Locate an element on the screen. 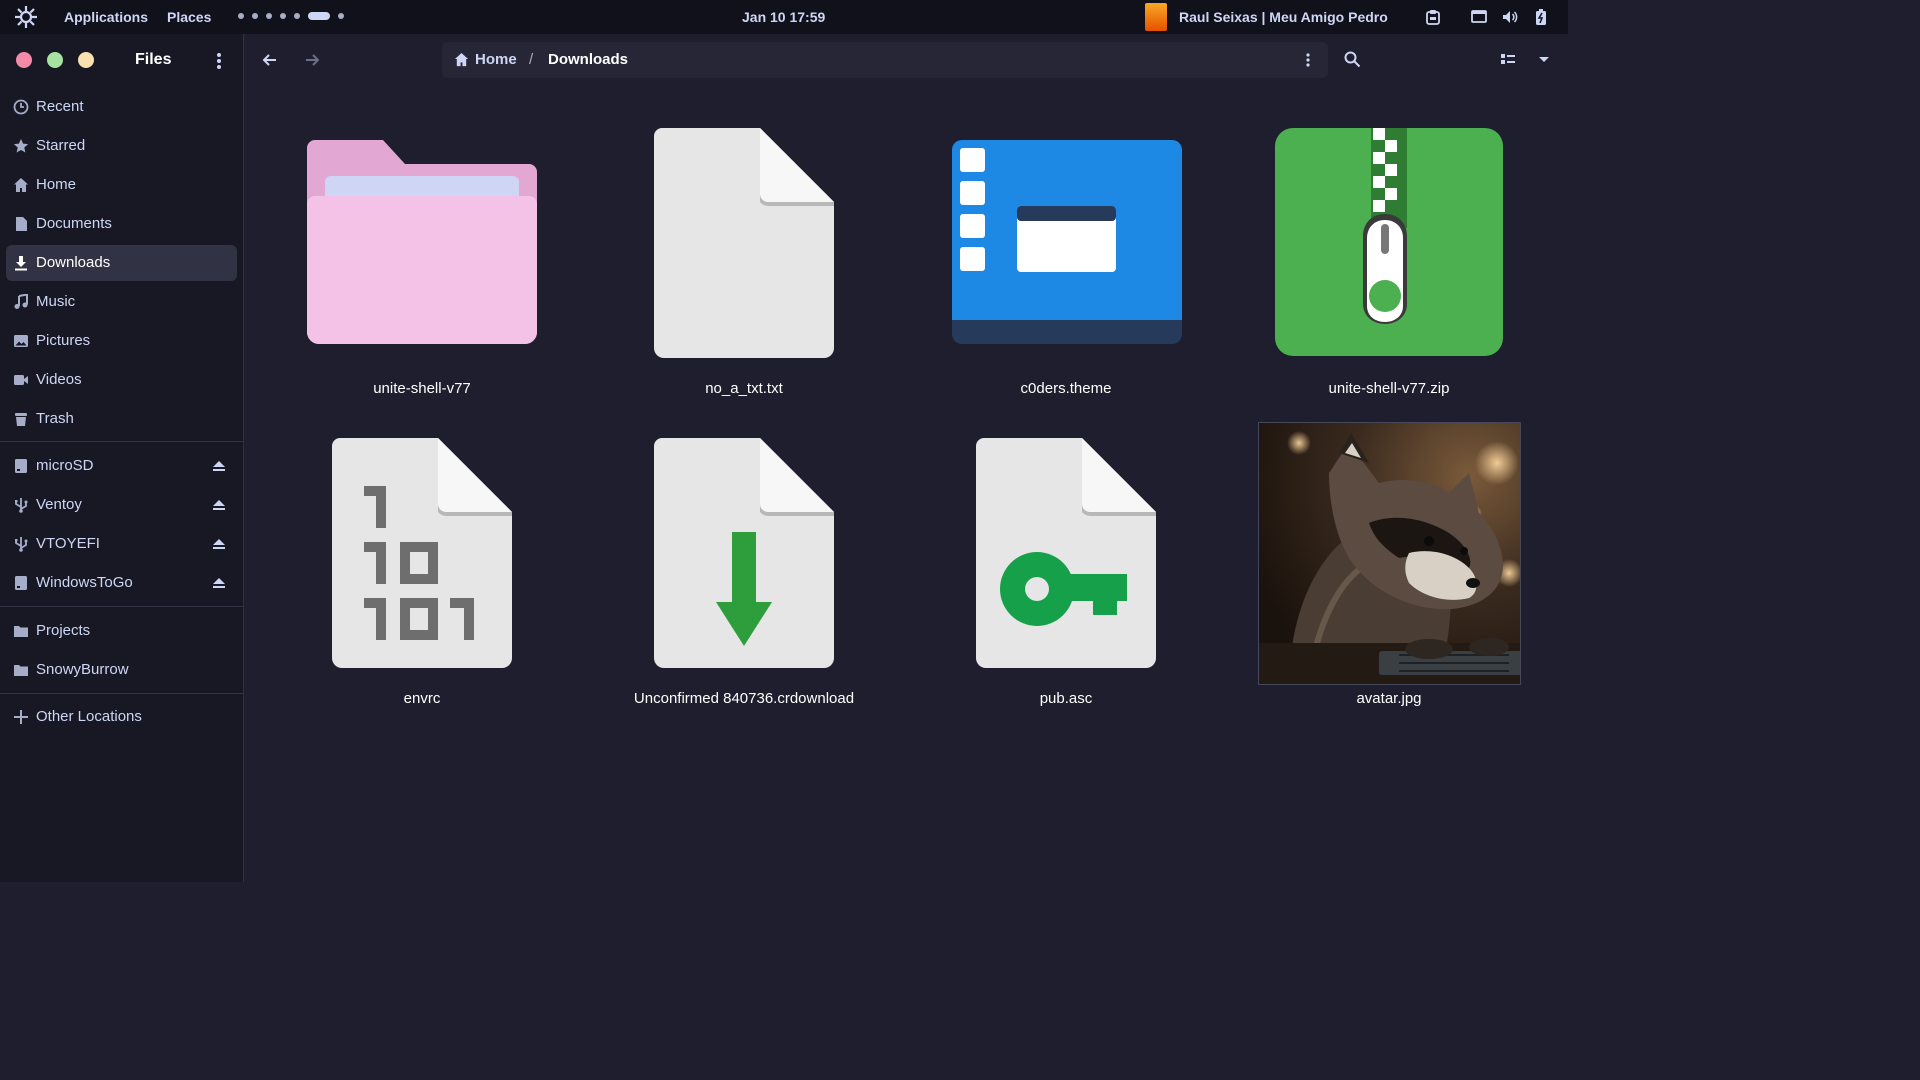 Image resolution: width=1920 pixels, height=1080 pixels. minimize-button is located at coordinates (55, 60).